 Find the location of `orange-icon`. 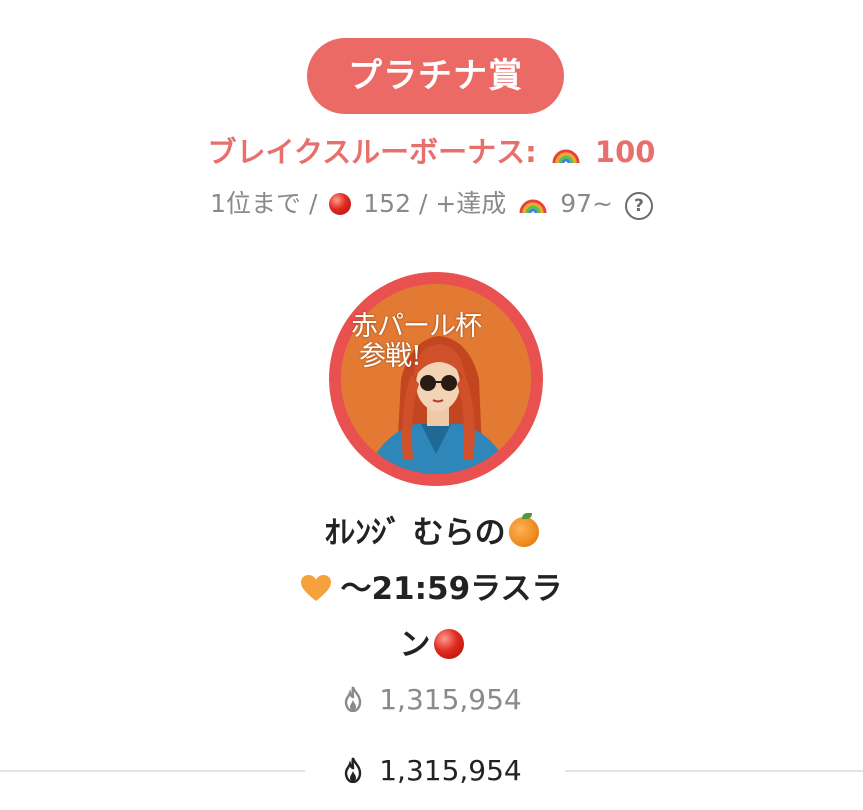

orange-icon is located at coordinates (523, 530).